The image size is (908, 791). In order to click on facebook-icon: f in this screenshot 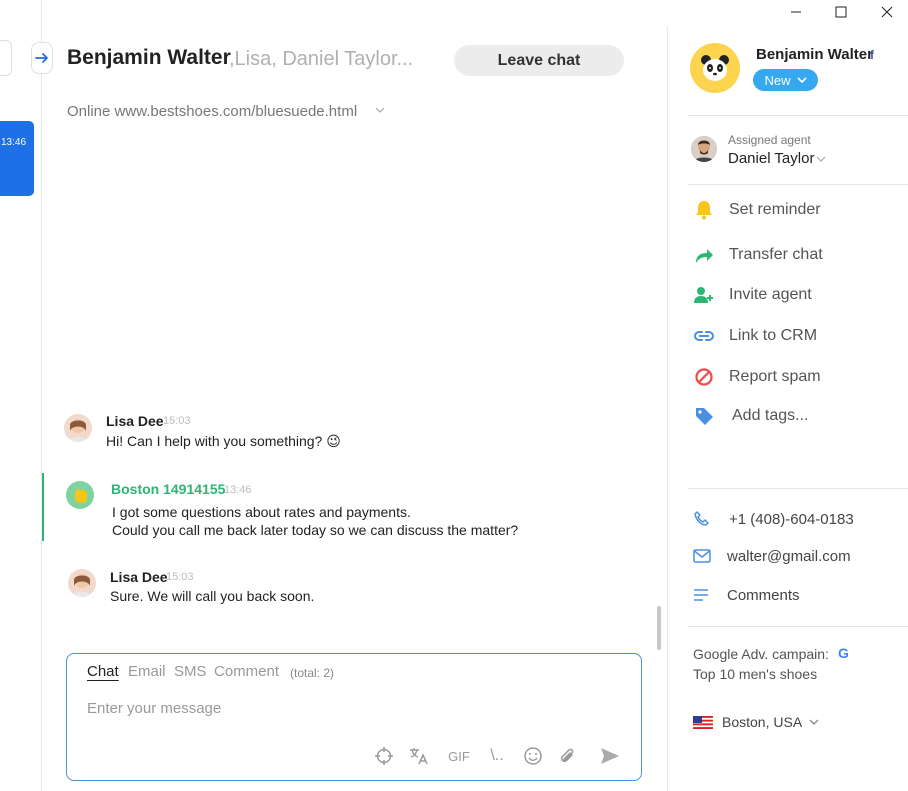, I will do `click(872, 55)`.